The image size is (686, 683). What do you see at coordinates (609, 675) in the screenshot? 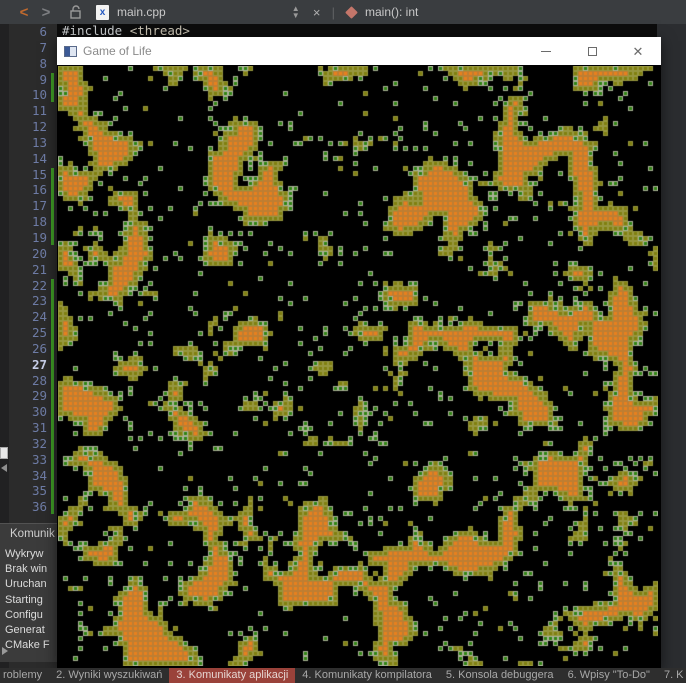
I see `log-tab: 6. Wpisy "To-Do"` at bounding box center [609, 675].